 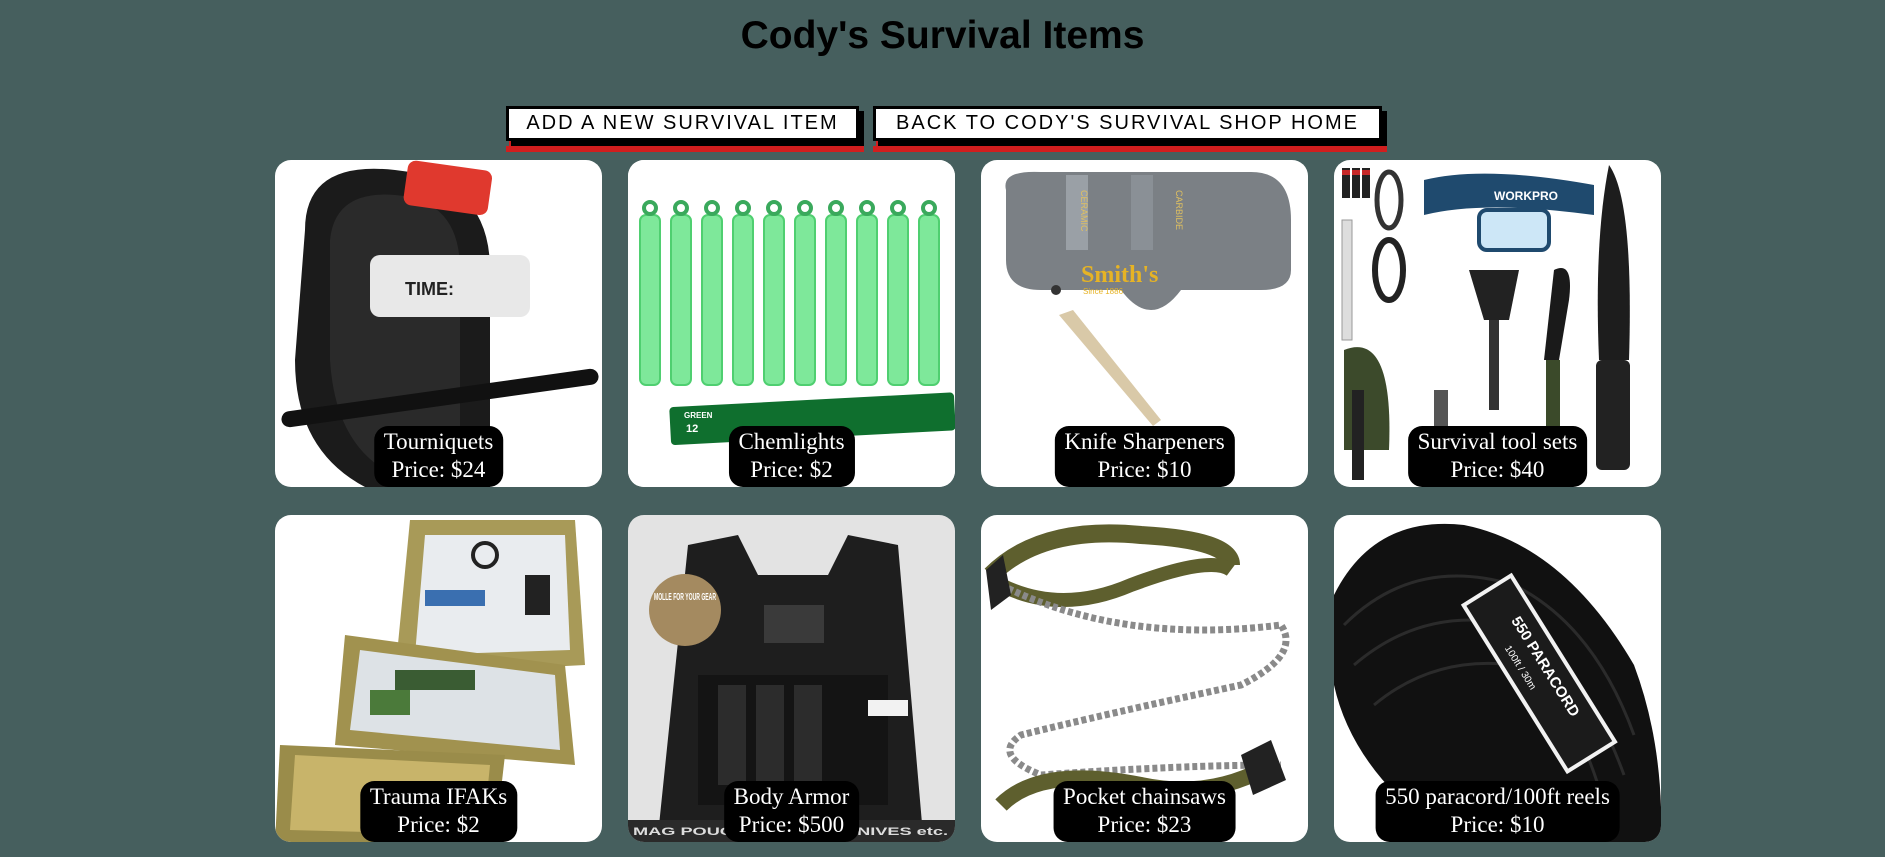 What do you see at coordinates (438, 323) in the screenshot?
I see `item-card-tourniquets: TIME: Tourniquets Price: $24` at bounding box center [438, 323].